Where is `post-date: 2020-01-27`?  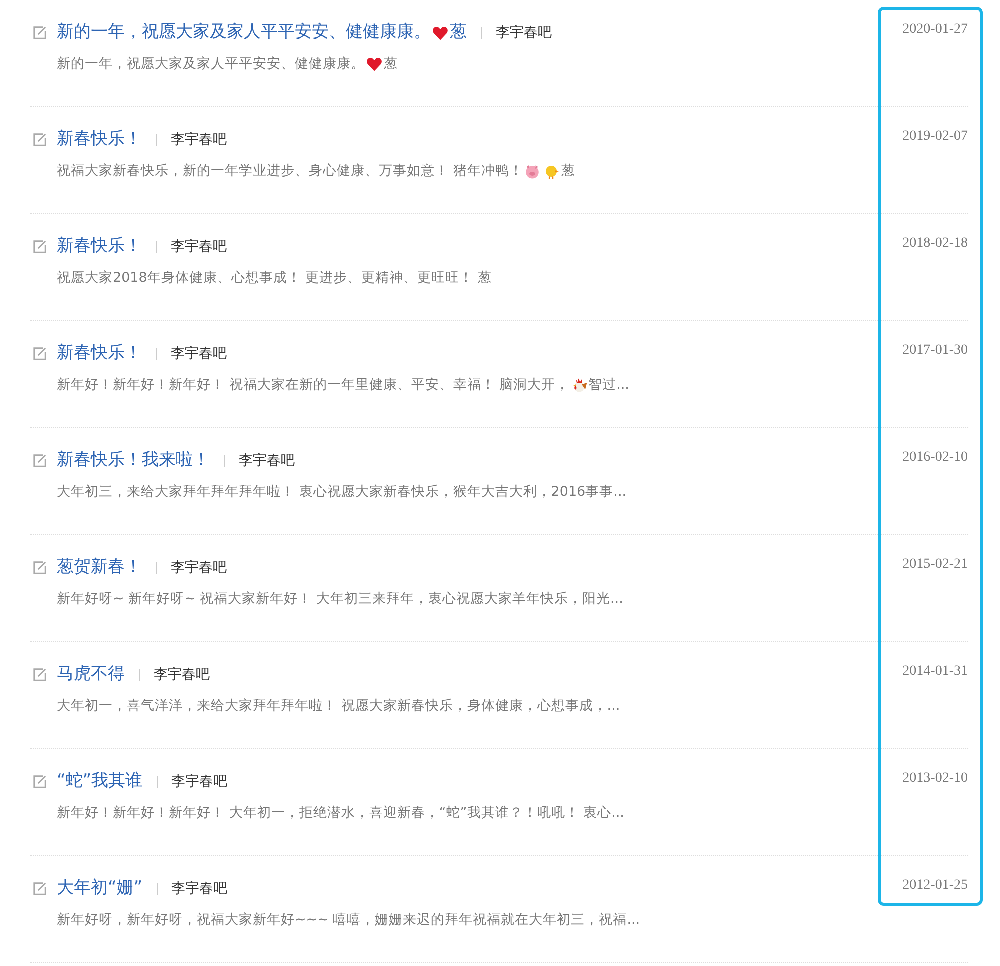
post-date: 2020-01-27 is located at coordinates (935, 29).